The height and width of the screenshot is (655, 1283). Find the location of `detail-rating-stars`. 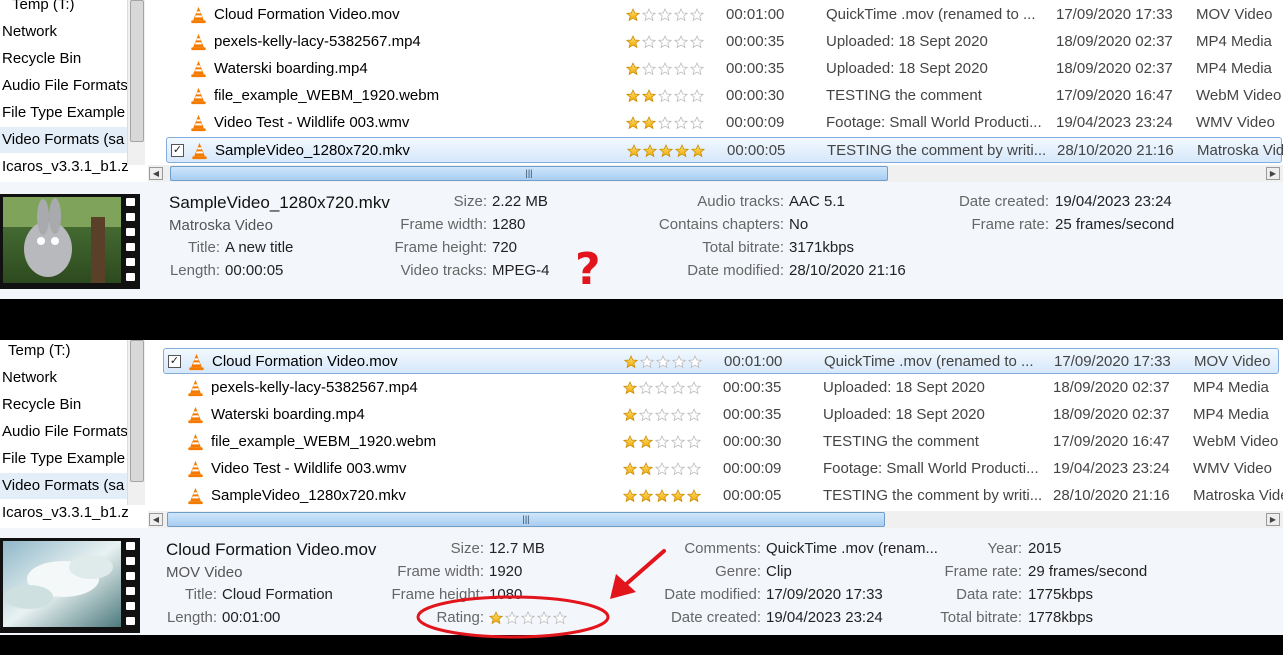

detail-rating-stars is located at coordinates (529, 619).